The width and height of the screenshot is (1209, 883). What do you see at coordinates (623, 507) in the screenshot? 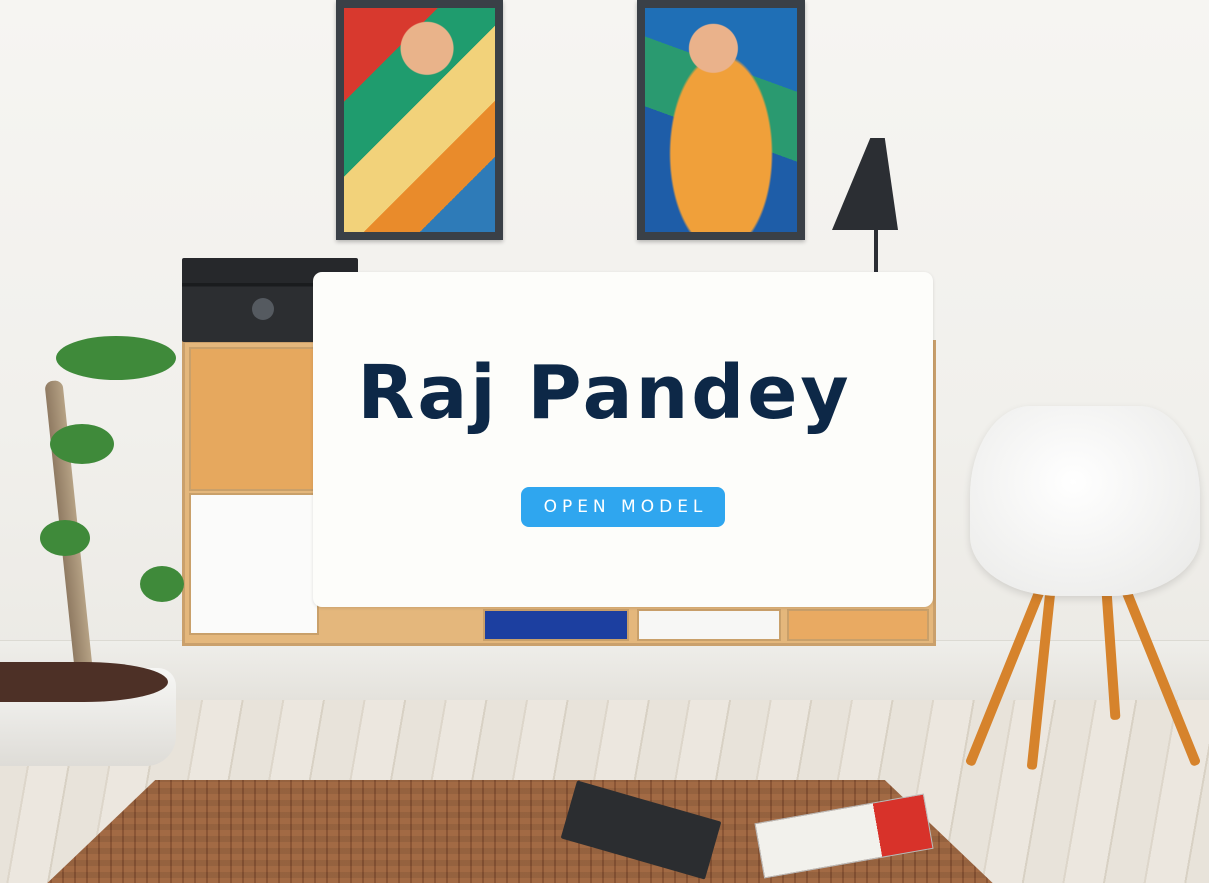
I see `open-model-button: OPEN MODEL` at bounding box center [623, 507].